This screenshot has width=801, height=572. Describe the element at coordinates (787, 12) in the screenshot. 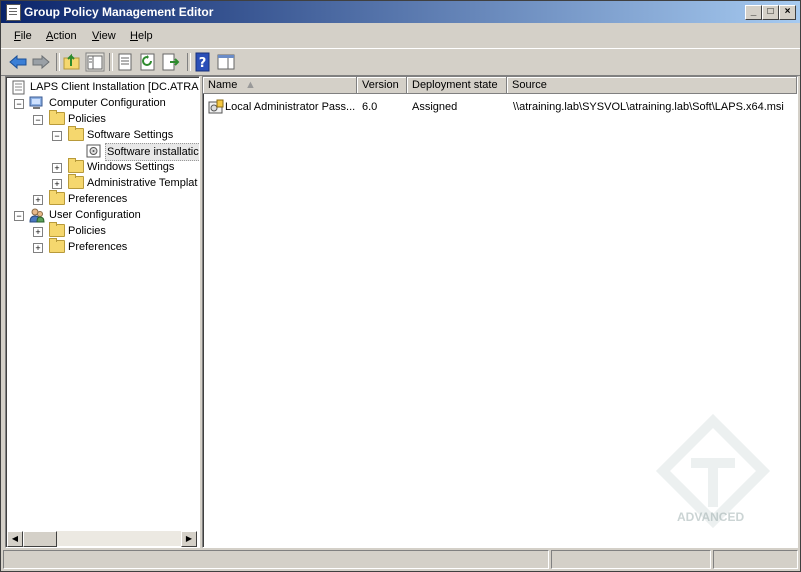

I see `close-button: ×` at that location.